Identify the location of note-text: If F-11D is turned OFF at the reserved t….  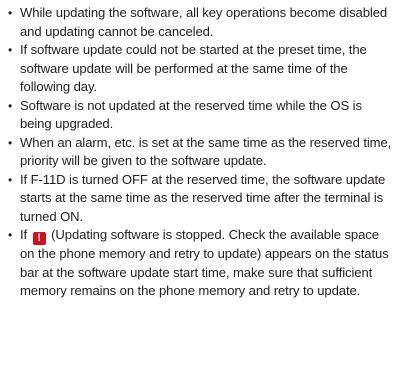
(203, 197).